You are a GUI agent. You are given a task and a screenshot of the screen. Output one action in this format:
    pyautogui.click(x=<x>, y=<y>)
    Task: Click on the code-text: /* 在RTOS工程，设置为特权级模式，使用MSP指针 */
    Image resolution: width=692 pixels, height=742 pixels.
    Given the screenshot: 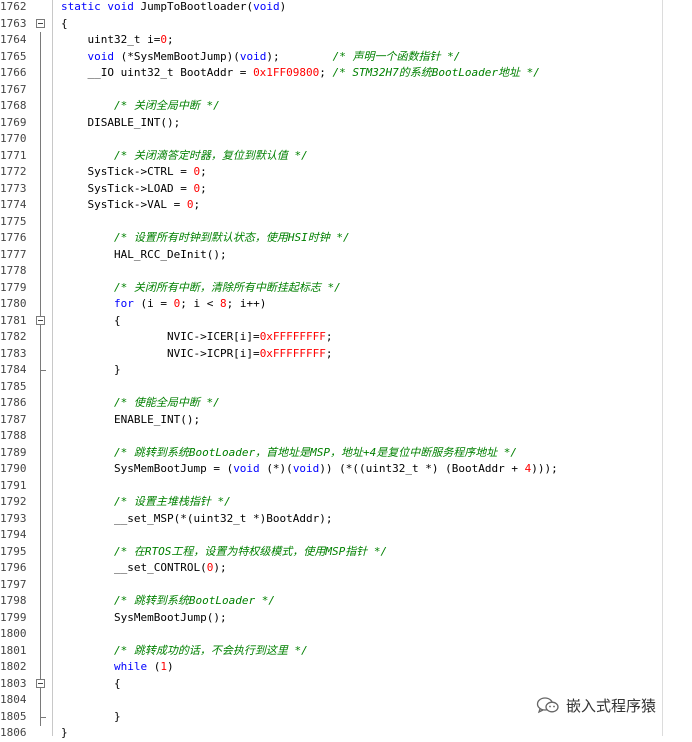 What is the action you would take?
    pyautogui.click(x=224, y=552)
    